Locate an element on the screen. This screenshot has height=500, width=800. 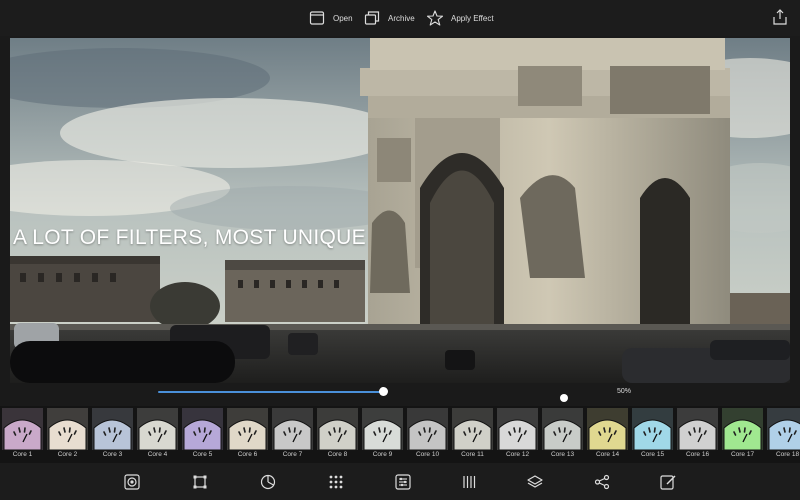
filter-label: Core 11 is located at coordinates (472, 454).